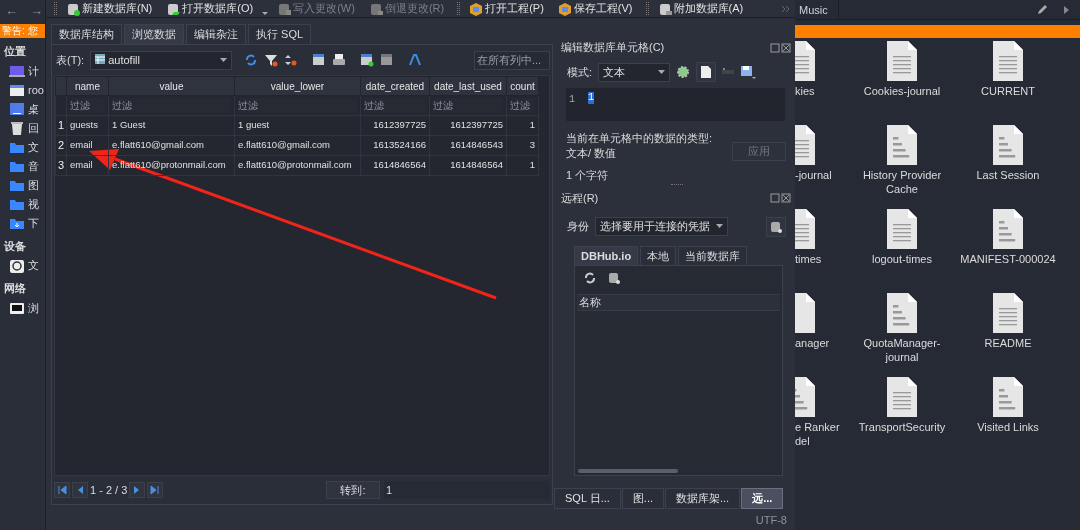  What do you see at coordinates (1008, 259) in the screenshot?
I see `file-name: MANIFEST-000024` at bounding box center [1008, 259].